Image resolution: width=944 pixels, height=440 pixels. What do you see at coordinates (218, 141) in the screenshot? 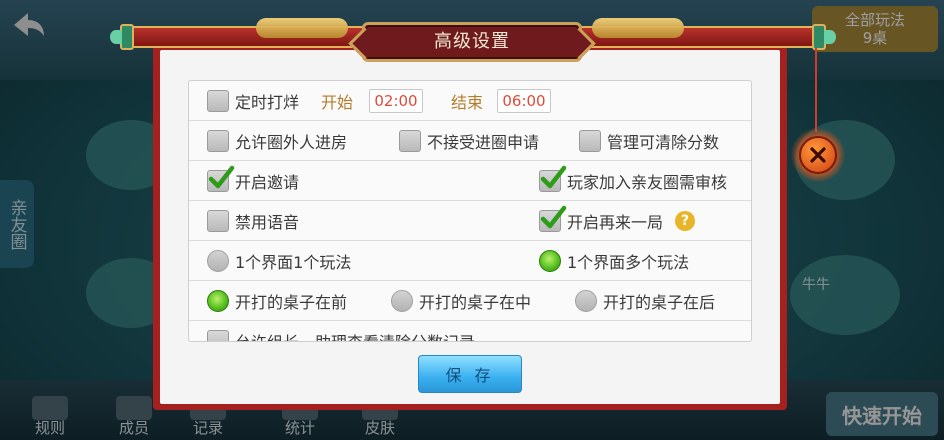
I see `allow-outsiders-checkbox` at bounding box center [218, 141].